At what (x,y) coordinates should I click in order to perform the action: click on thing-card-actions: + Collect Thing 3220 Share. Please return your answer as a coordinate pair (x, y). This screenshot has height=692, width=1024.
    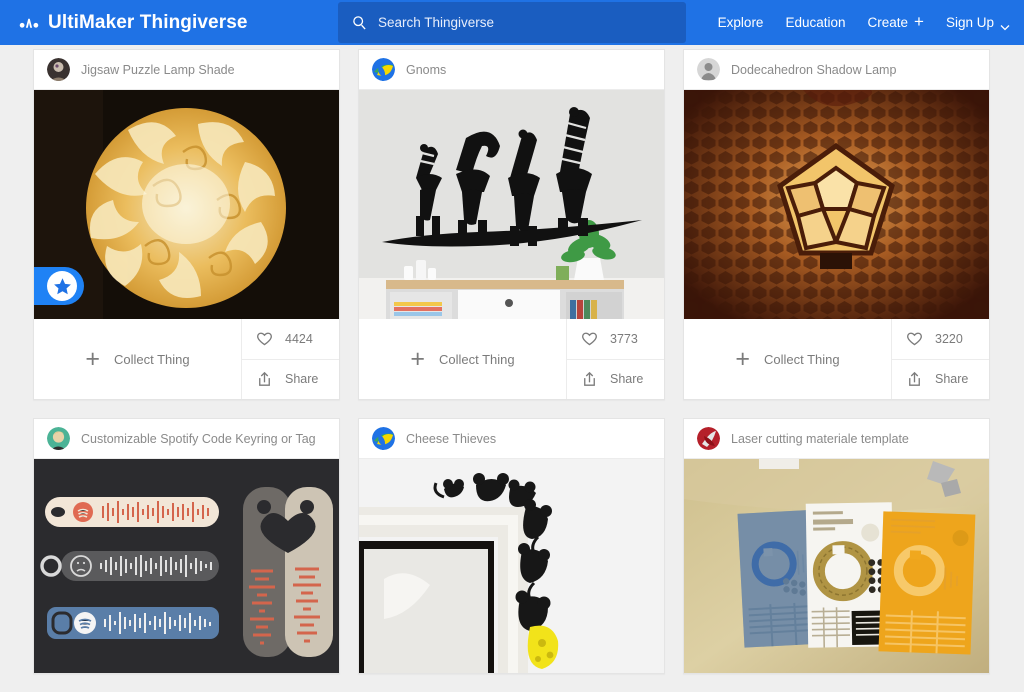
    Looking at the image, I should click on (836, 359).